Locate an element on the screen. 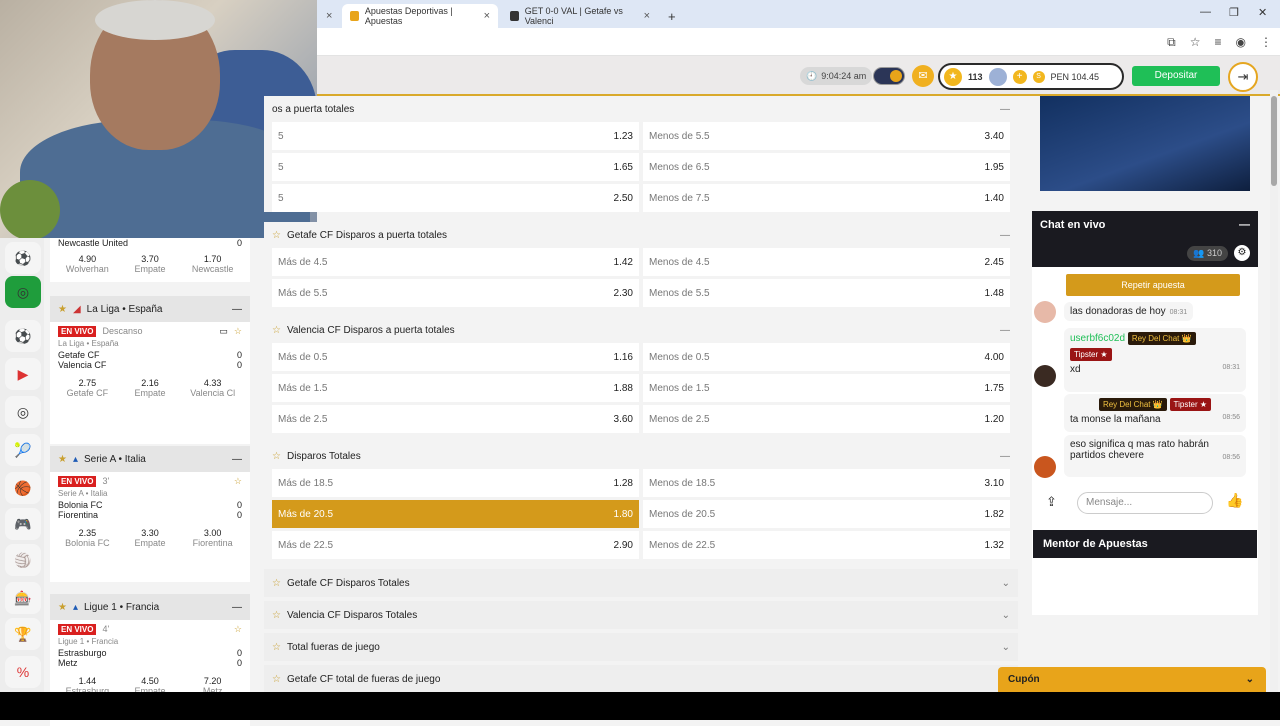 This screenshot has height=726, width=1280. odd-cell: Menos de 18.5 3.10 is located at coordinates (826, 483).